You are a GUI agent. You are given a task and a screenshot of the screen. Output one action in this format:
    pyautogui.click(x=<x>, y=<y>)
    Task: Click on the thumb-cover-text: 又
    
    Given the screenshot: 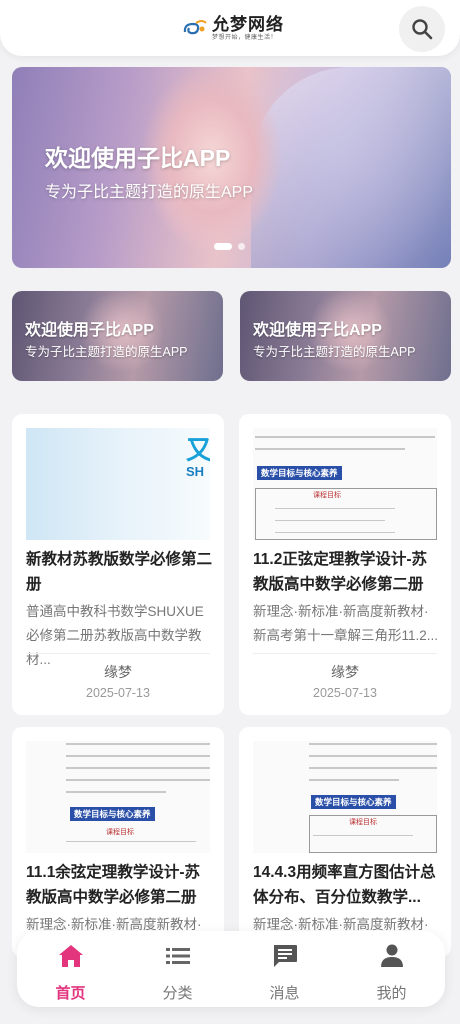 What is the action you would take?
    pyautogui.click(x=198, y=450)
    